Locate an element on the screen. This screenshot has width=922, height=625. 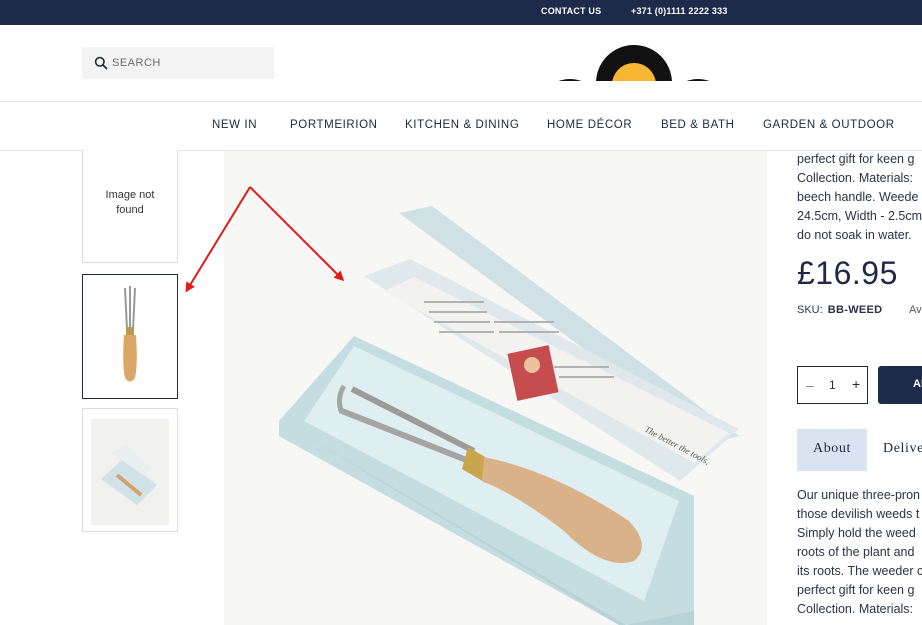
description-line: Simply hold the weed is located at coordinates (856, 533).